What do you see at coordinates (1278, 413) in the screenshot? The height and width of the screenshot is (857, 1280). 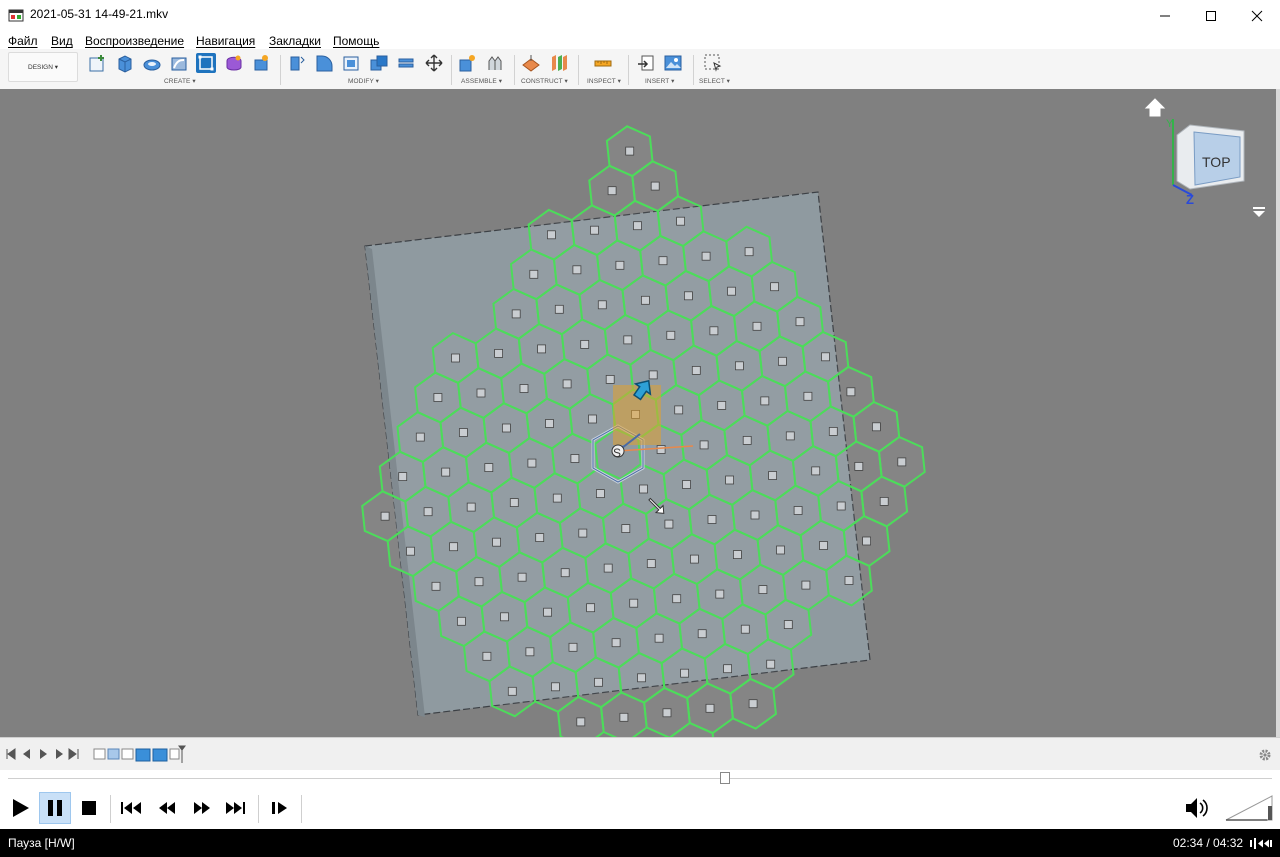 I see `viewport-scrollbar` at bounding box center [1278, 413].